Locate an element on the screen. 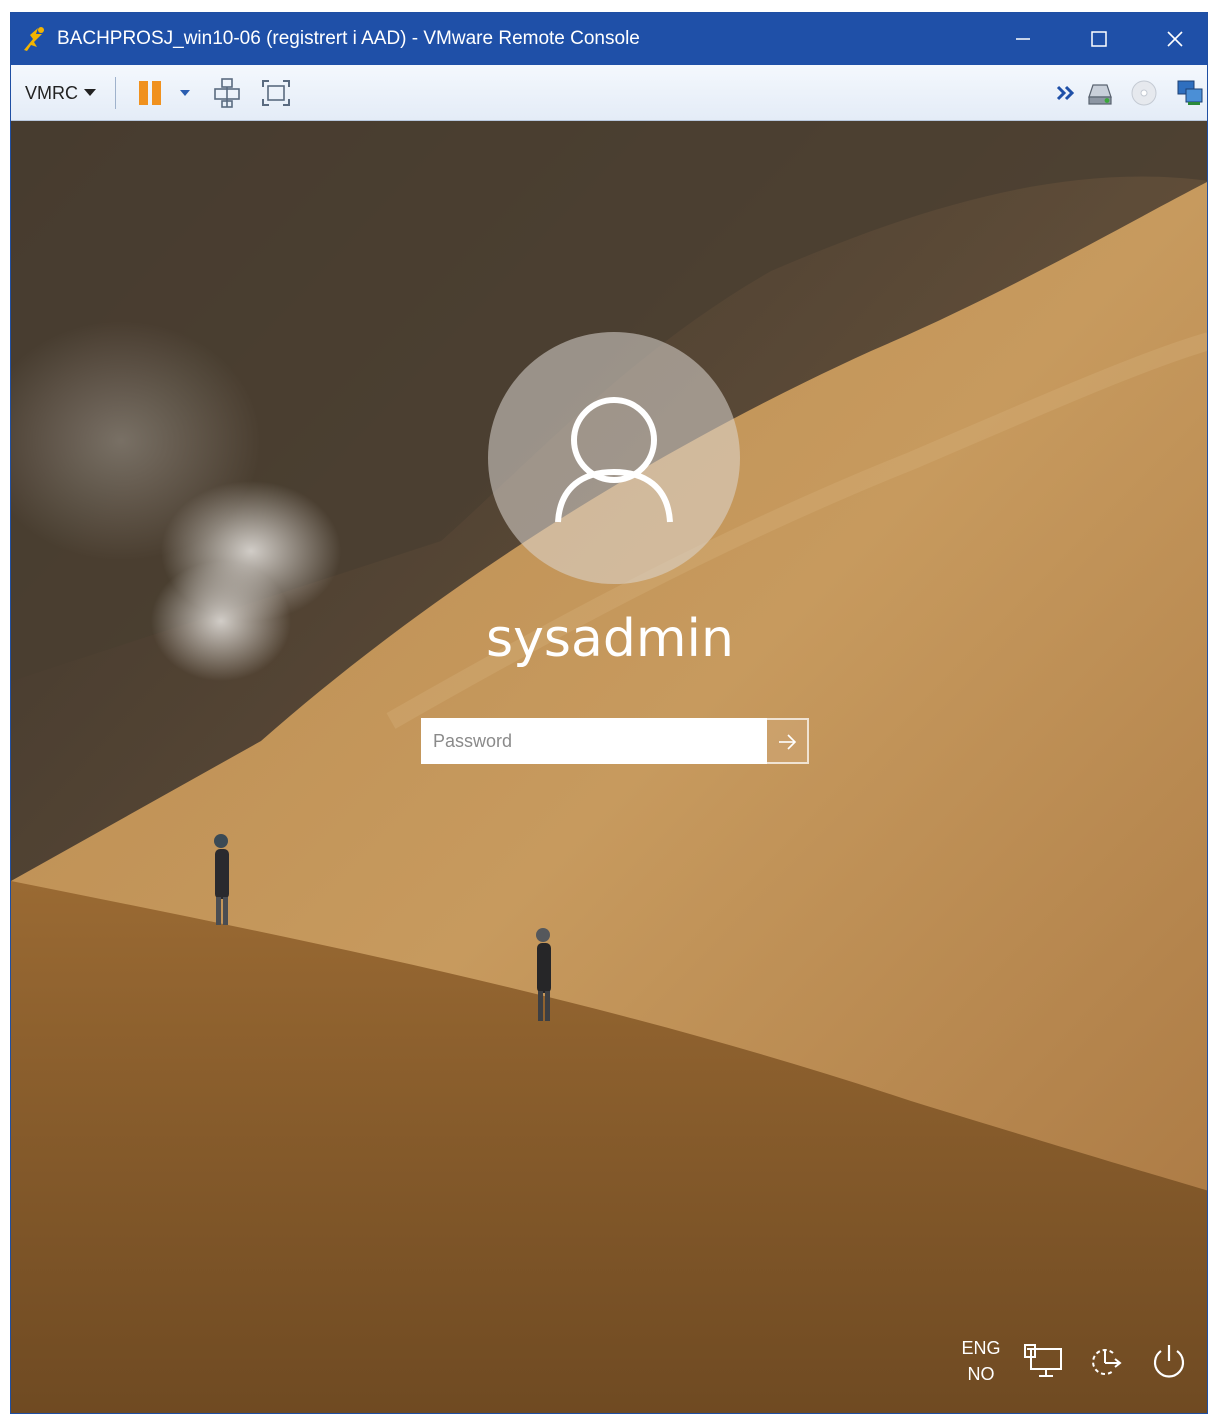 Image resolution: width=1208 pixels, height=1414 pixels. send-ctrl-alt-del-button is located at coordinates (228, 93).